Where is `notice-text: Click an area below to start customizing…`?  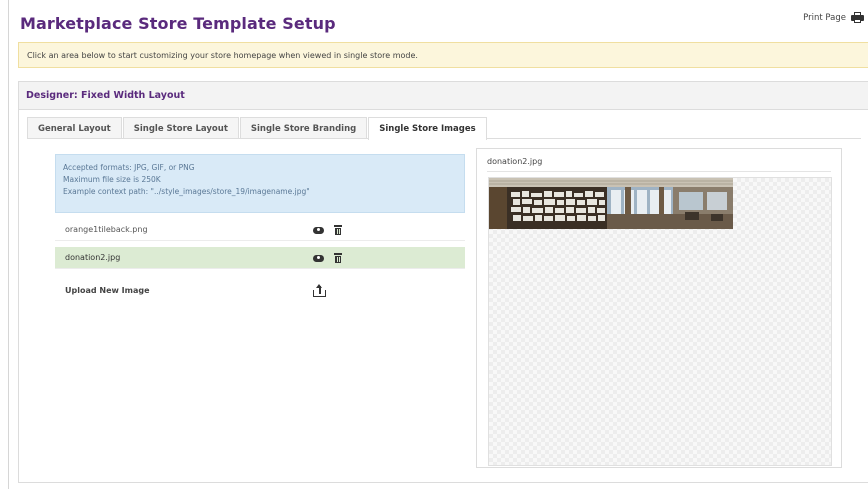
notice-text: Click an area below to start customizing… is located at coordinates (222, 55).